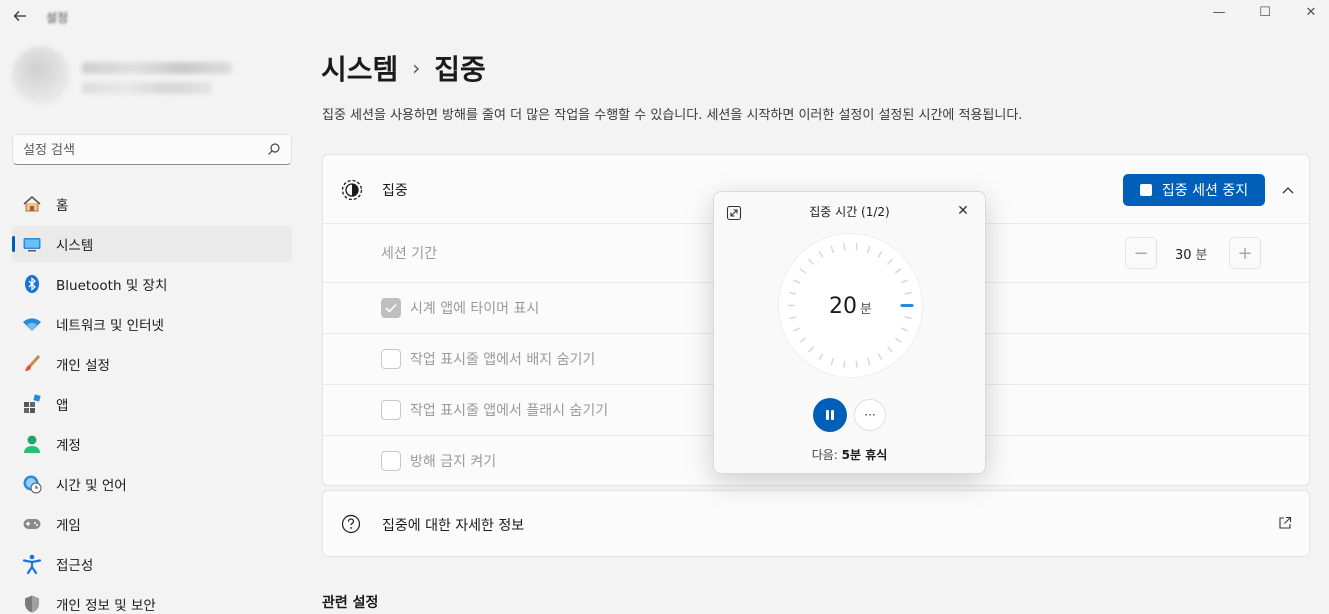 The image size is (1329, 614). Describe the element at coordinates (409, 253) in the screenshot. I see `session-duration-label: 세션 기간` at that location.